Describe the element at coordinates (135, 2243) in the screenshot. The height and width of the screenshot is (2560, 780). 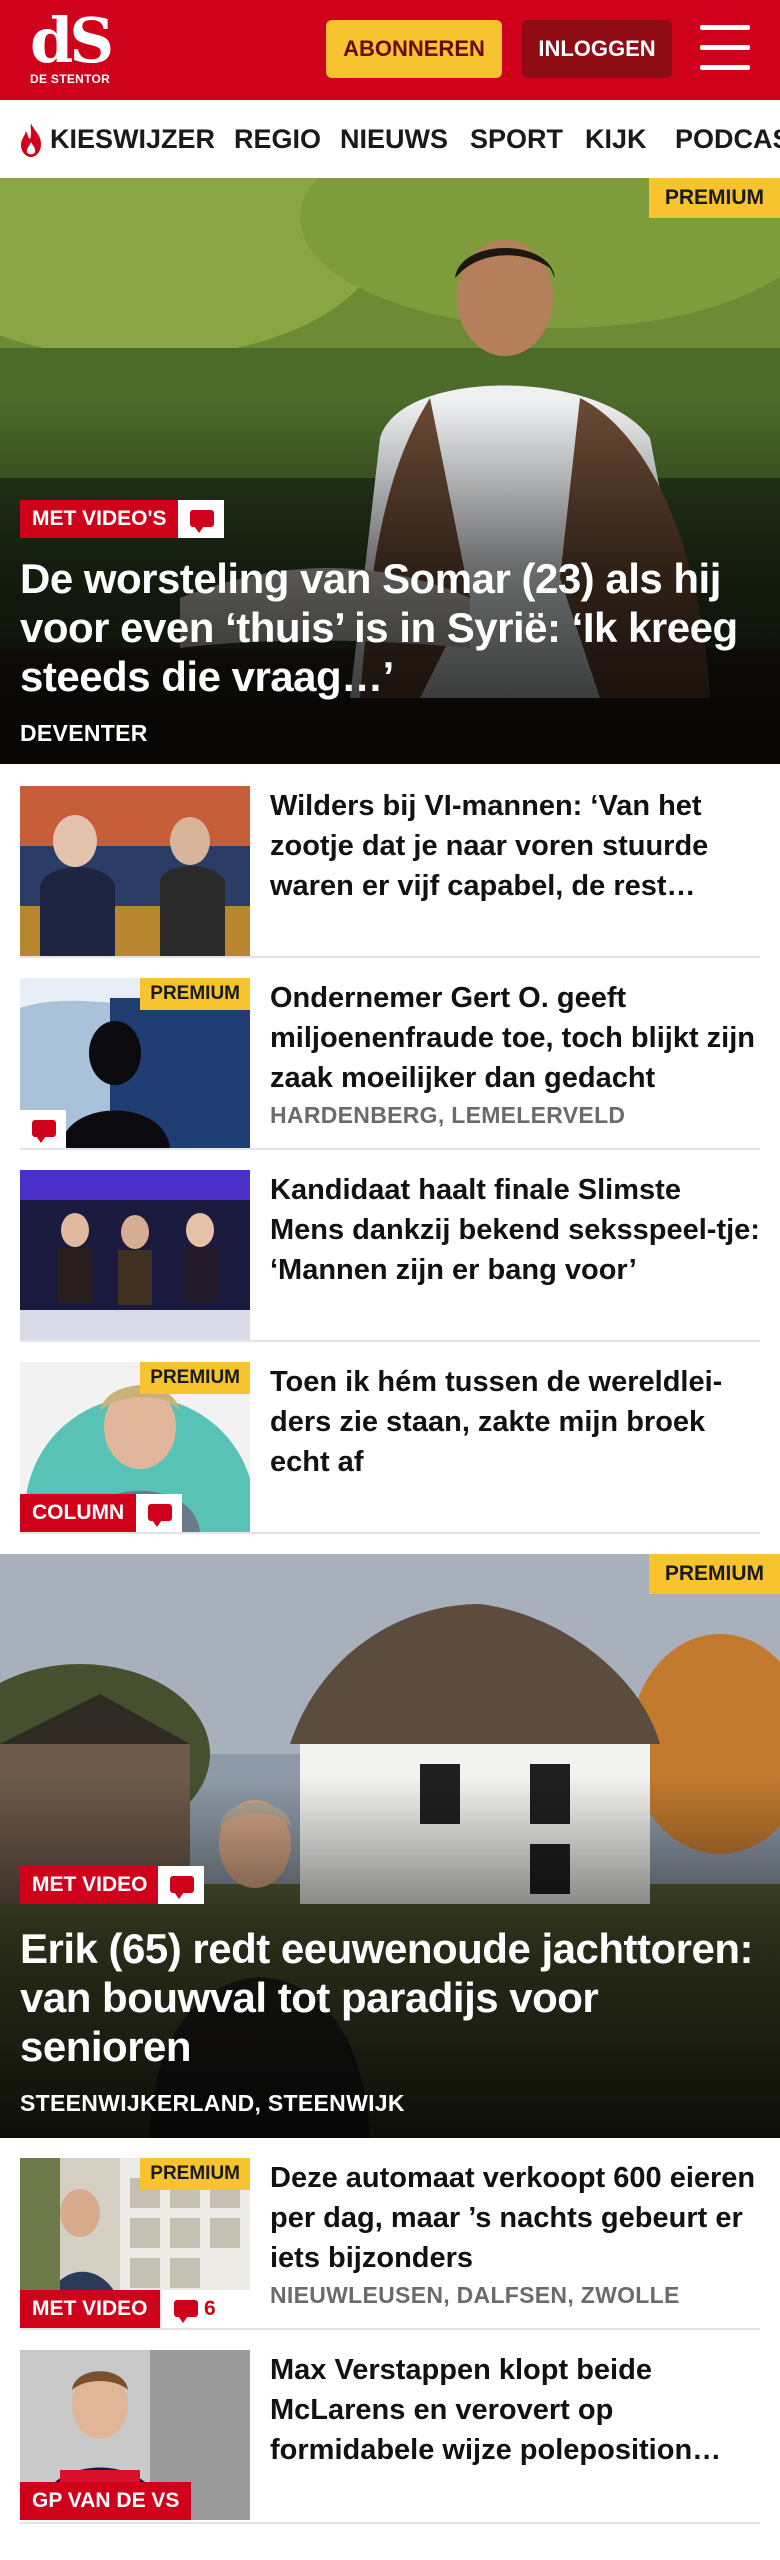
I see `article-thumbnail: PREMIUM MET VIDEO 6` at that location.